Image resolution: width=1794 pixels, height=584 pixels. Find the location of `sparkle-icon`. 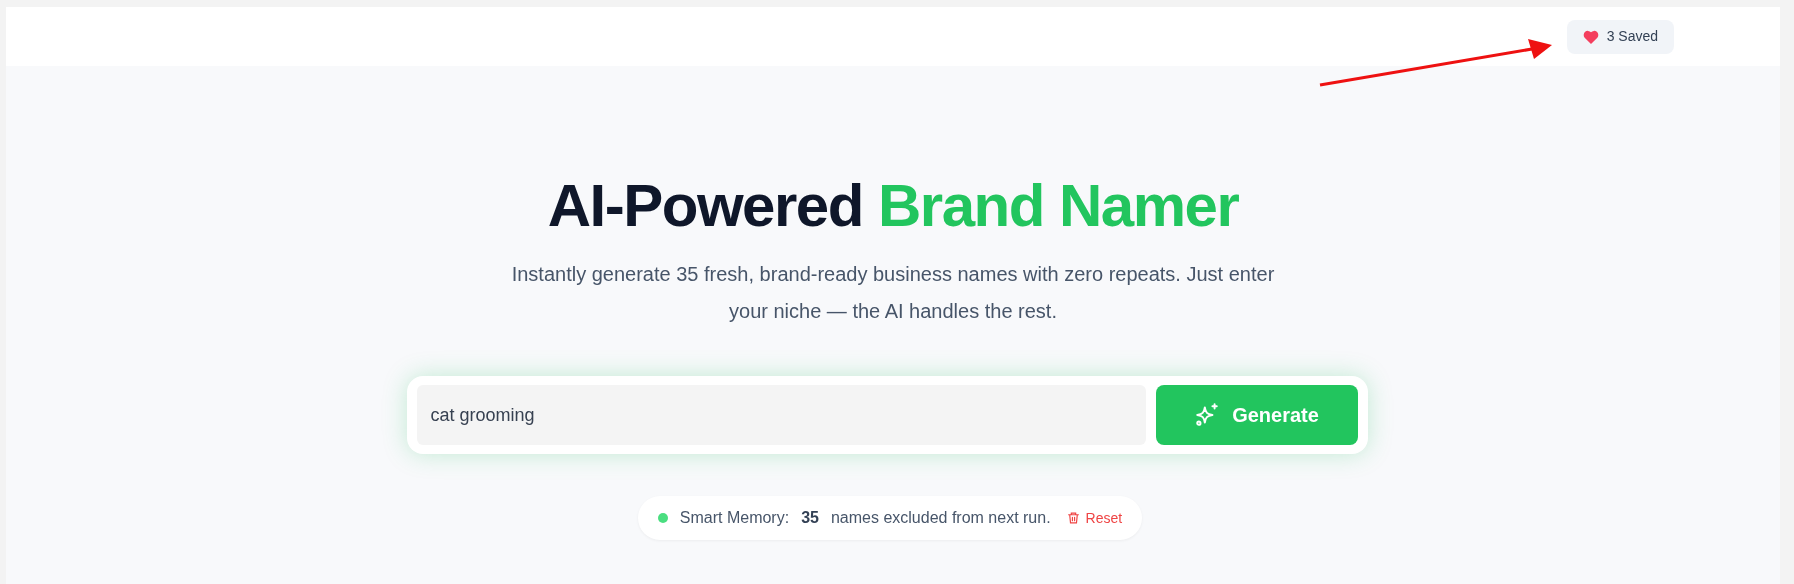

sparkle-icon is located at coordinates (1207, 415).